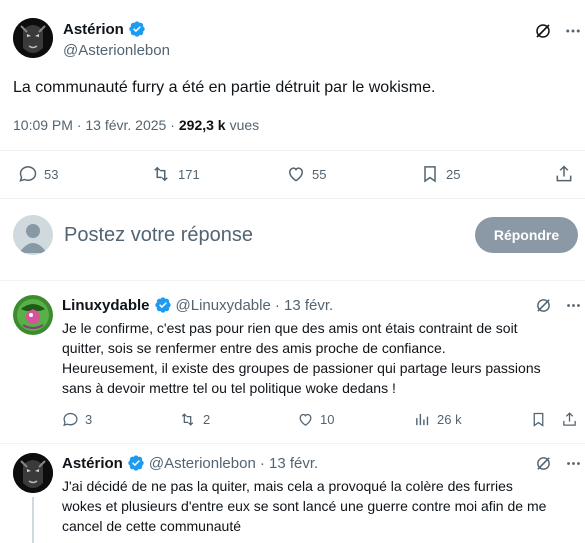 Image resolution: width=585 pixels, height=543 pixels. I want to click on reply-input: Postez votre réponse, so click(158, 235).